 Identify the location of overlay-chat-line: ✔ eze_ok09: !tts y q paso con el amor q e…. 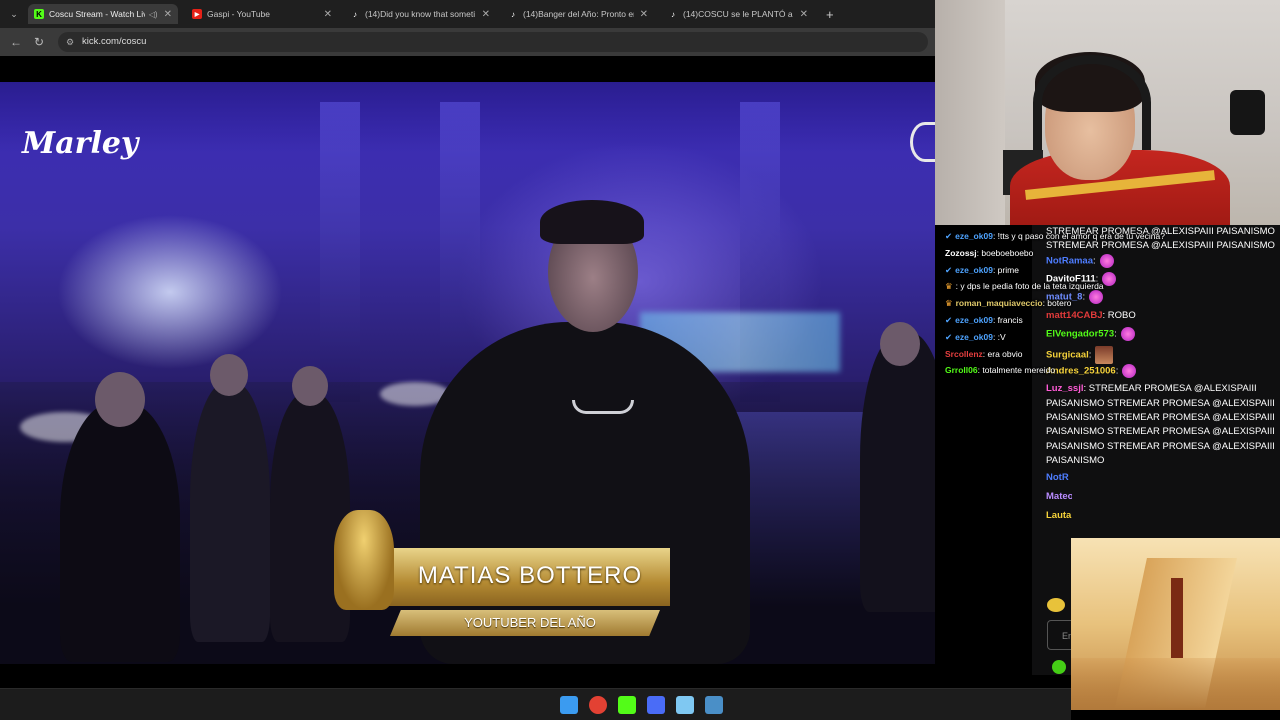
(1055, 236).